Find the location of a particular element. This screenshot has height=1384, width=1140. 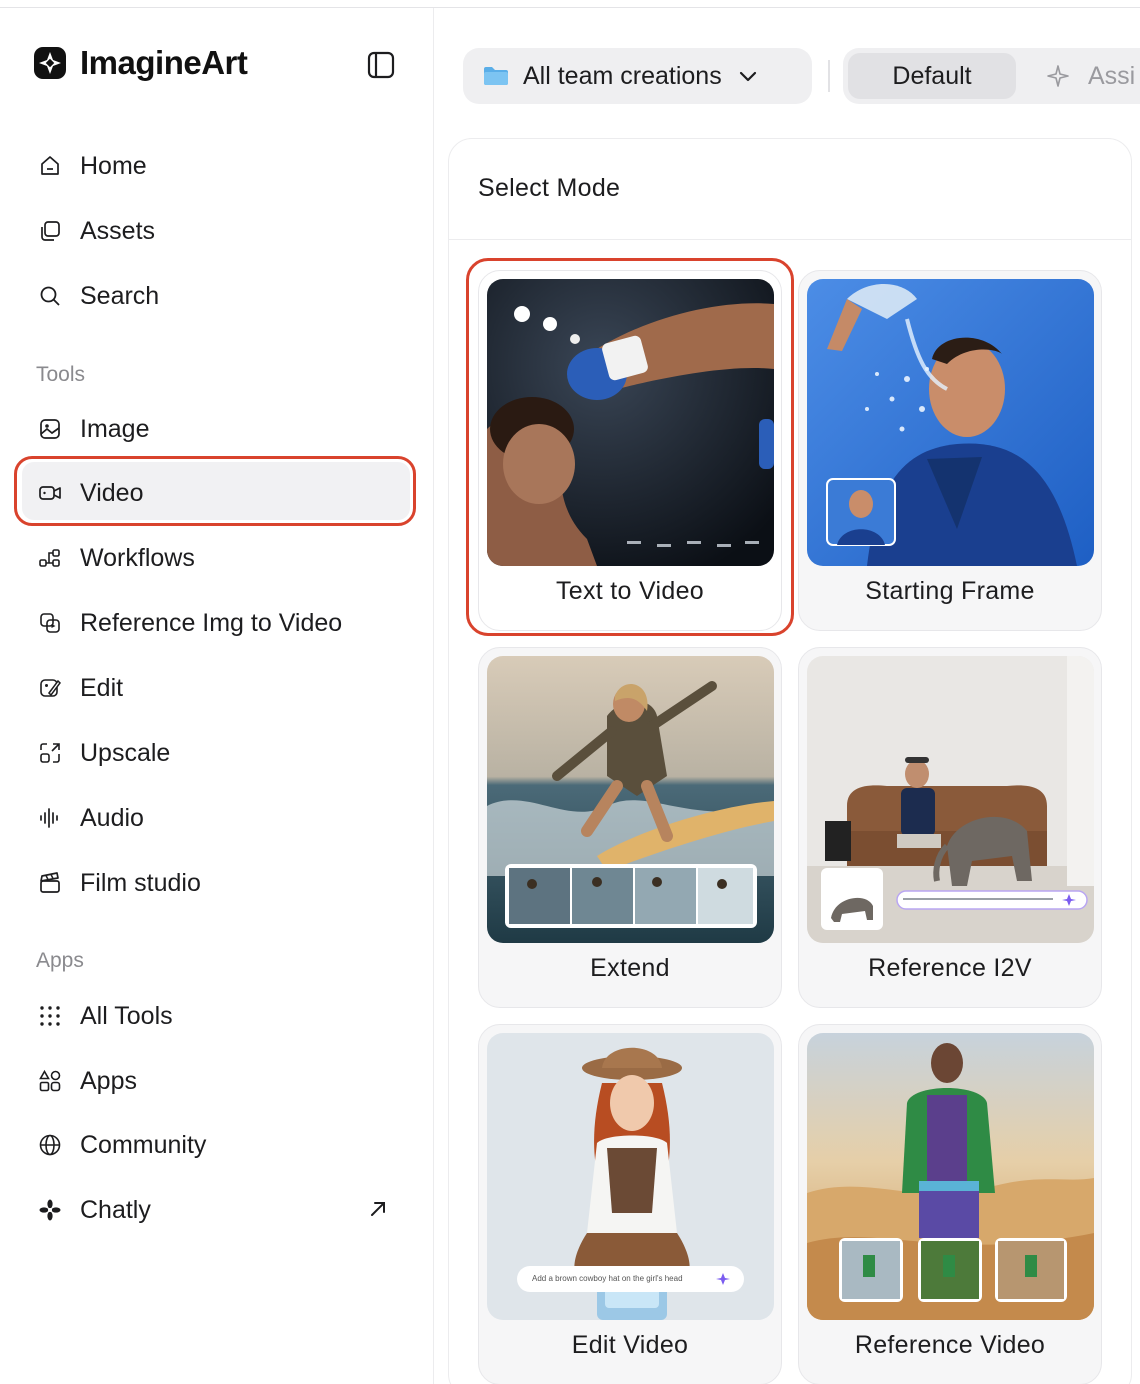

sidebar-item-edit: Edit is located at coordinates (221, 688).